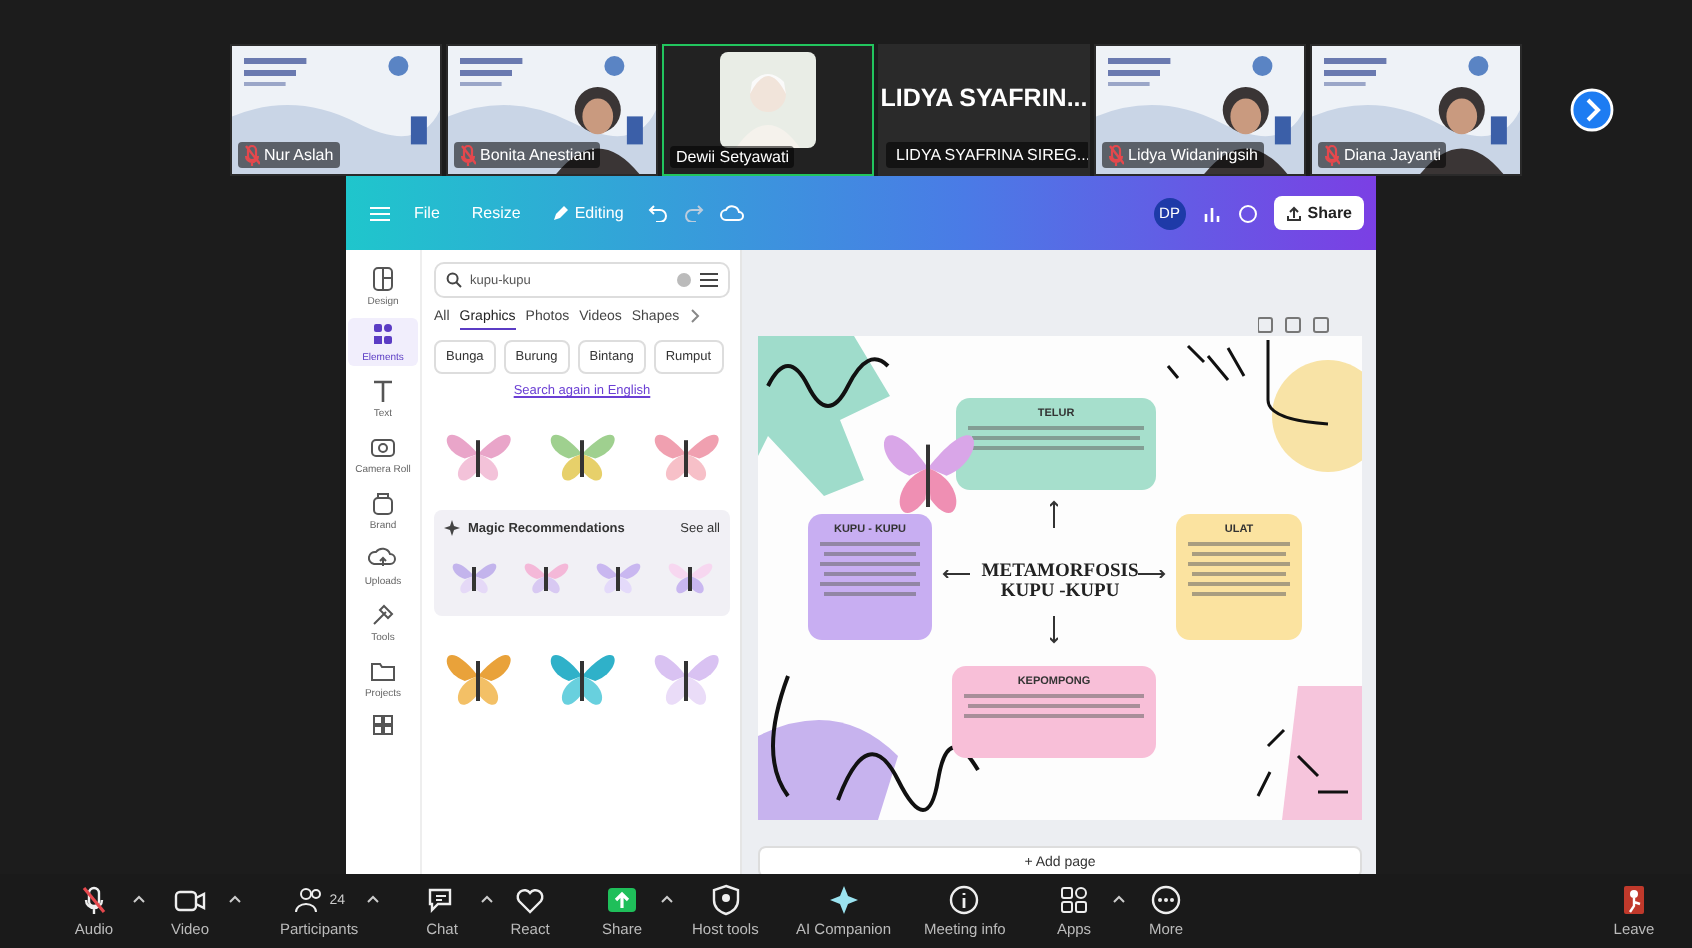 This screenshot has width=1692, height=948. Describe the element at coordinates (1060, 584) in the screenshot. I see `slide-title: METAMORFOSIS KUPU -KUPU` at that location.